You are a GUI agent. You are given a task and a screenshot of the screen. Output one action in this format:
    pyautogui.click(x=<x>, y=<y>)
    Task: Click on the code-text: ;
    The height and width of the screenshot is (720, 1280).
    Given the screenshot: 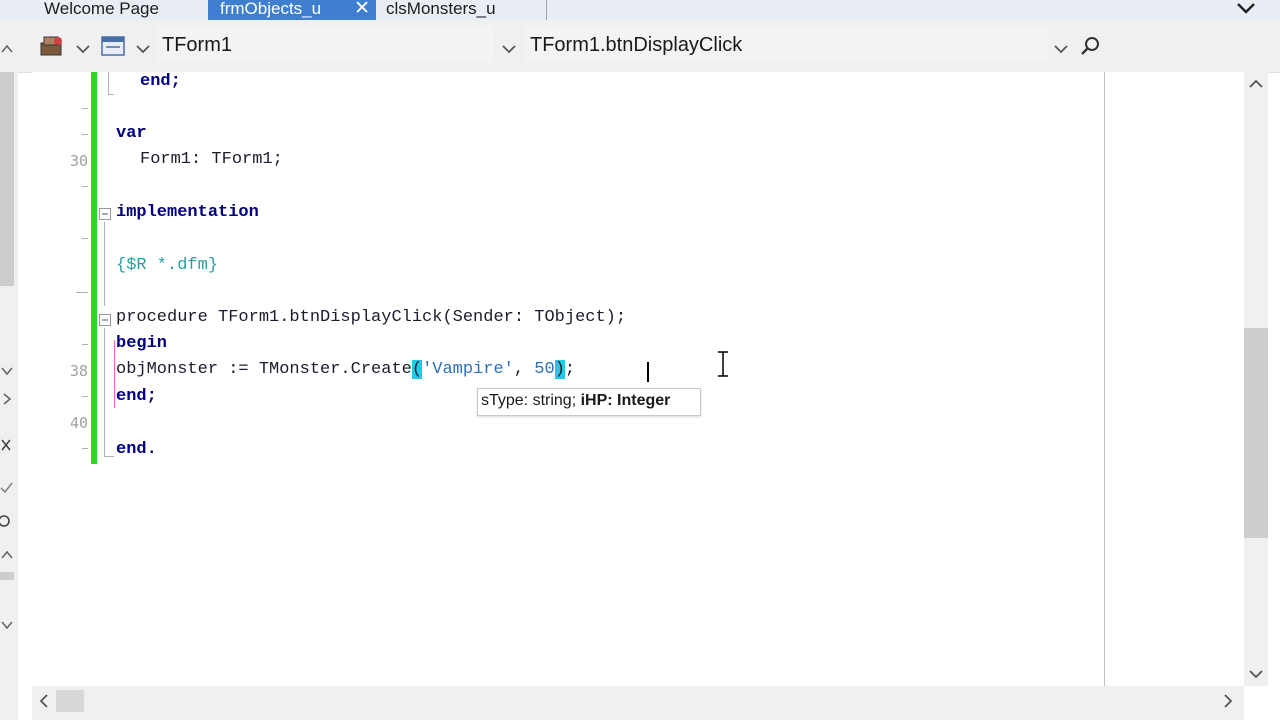 What is the action you would take?
    pyautogui.click(x=570, y=369)
    